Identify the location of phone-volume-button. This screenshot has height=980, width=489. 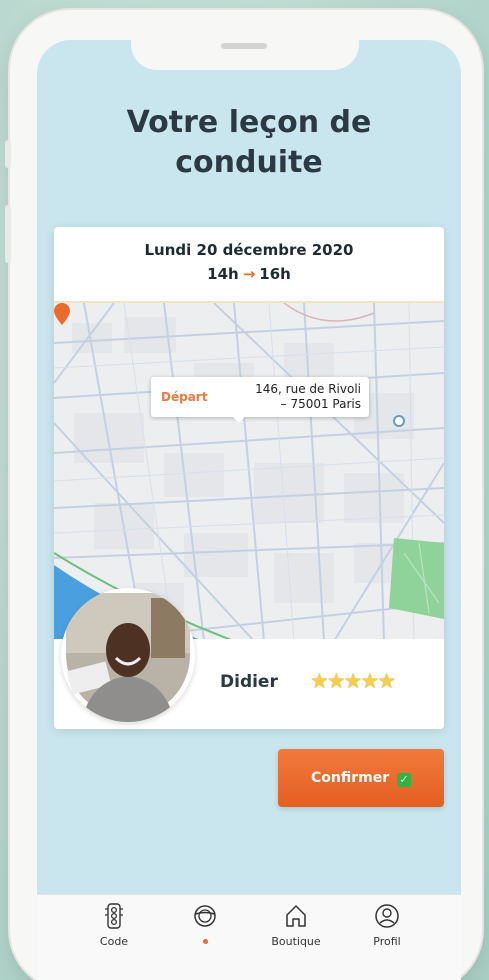
(8, 234).